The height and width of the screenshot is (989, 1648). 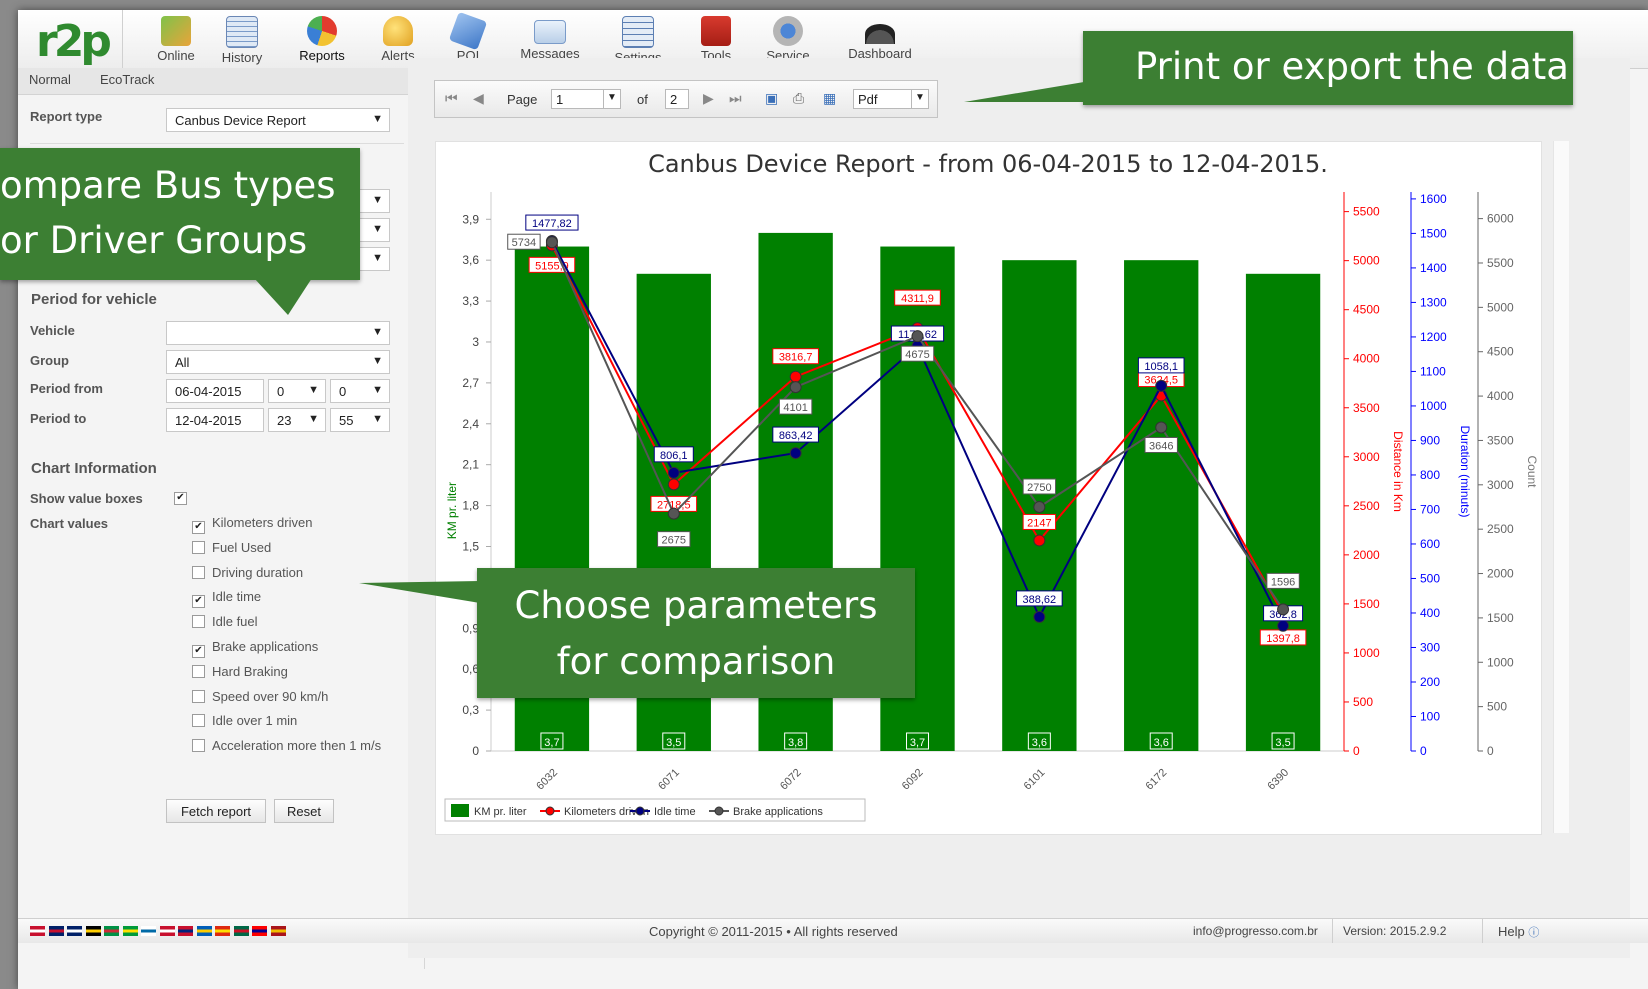 What do you see at coordinates (1366, 457) in the screenshot?
I see `distance-axis-tick-label: 3000` at bounding box center [1366, 457].